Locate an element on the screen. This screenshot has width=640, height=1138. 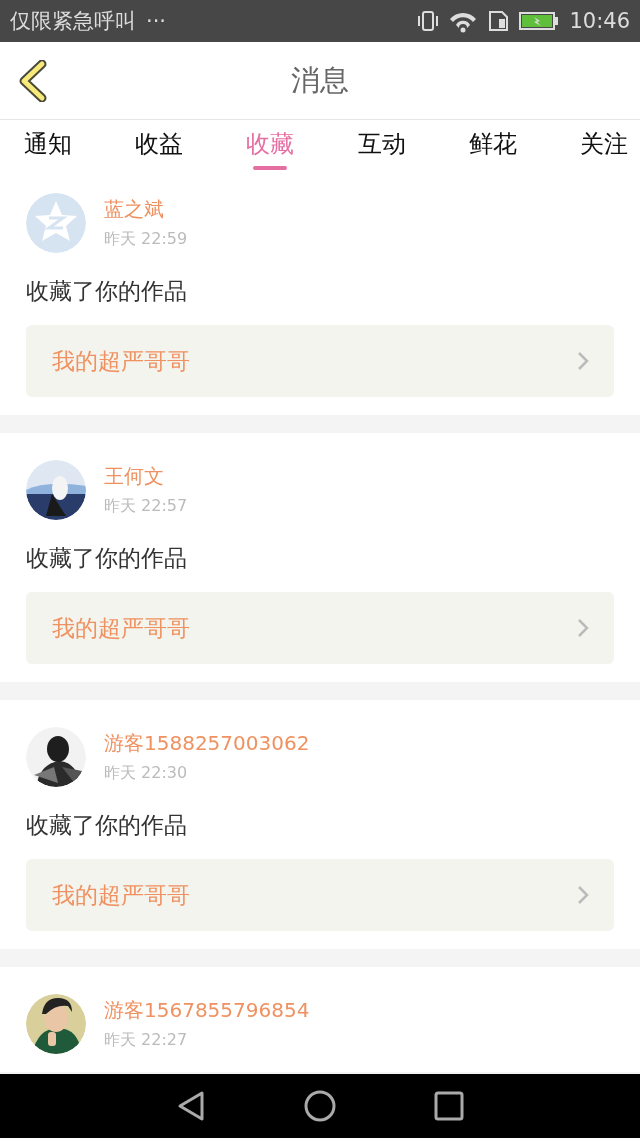
more-text: ··· is located at coordinates (156, 21).